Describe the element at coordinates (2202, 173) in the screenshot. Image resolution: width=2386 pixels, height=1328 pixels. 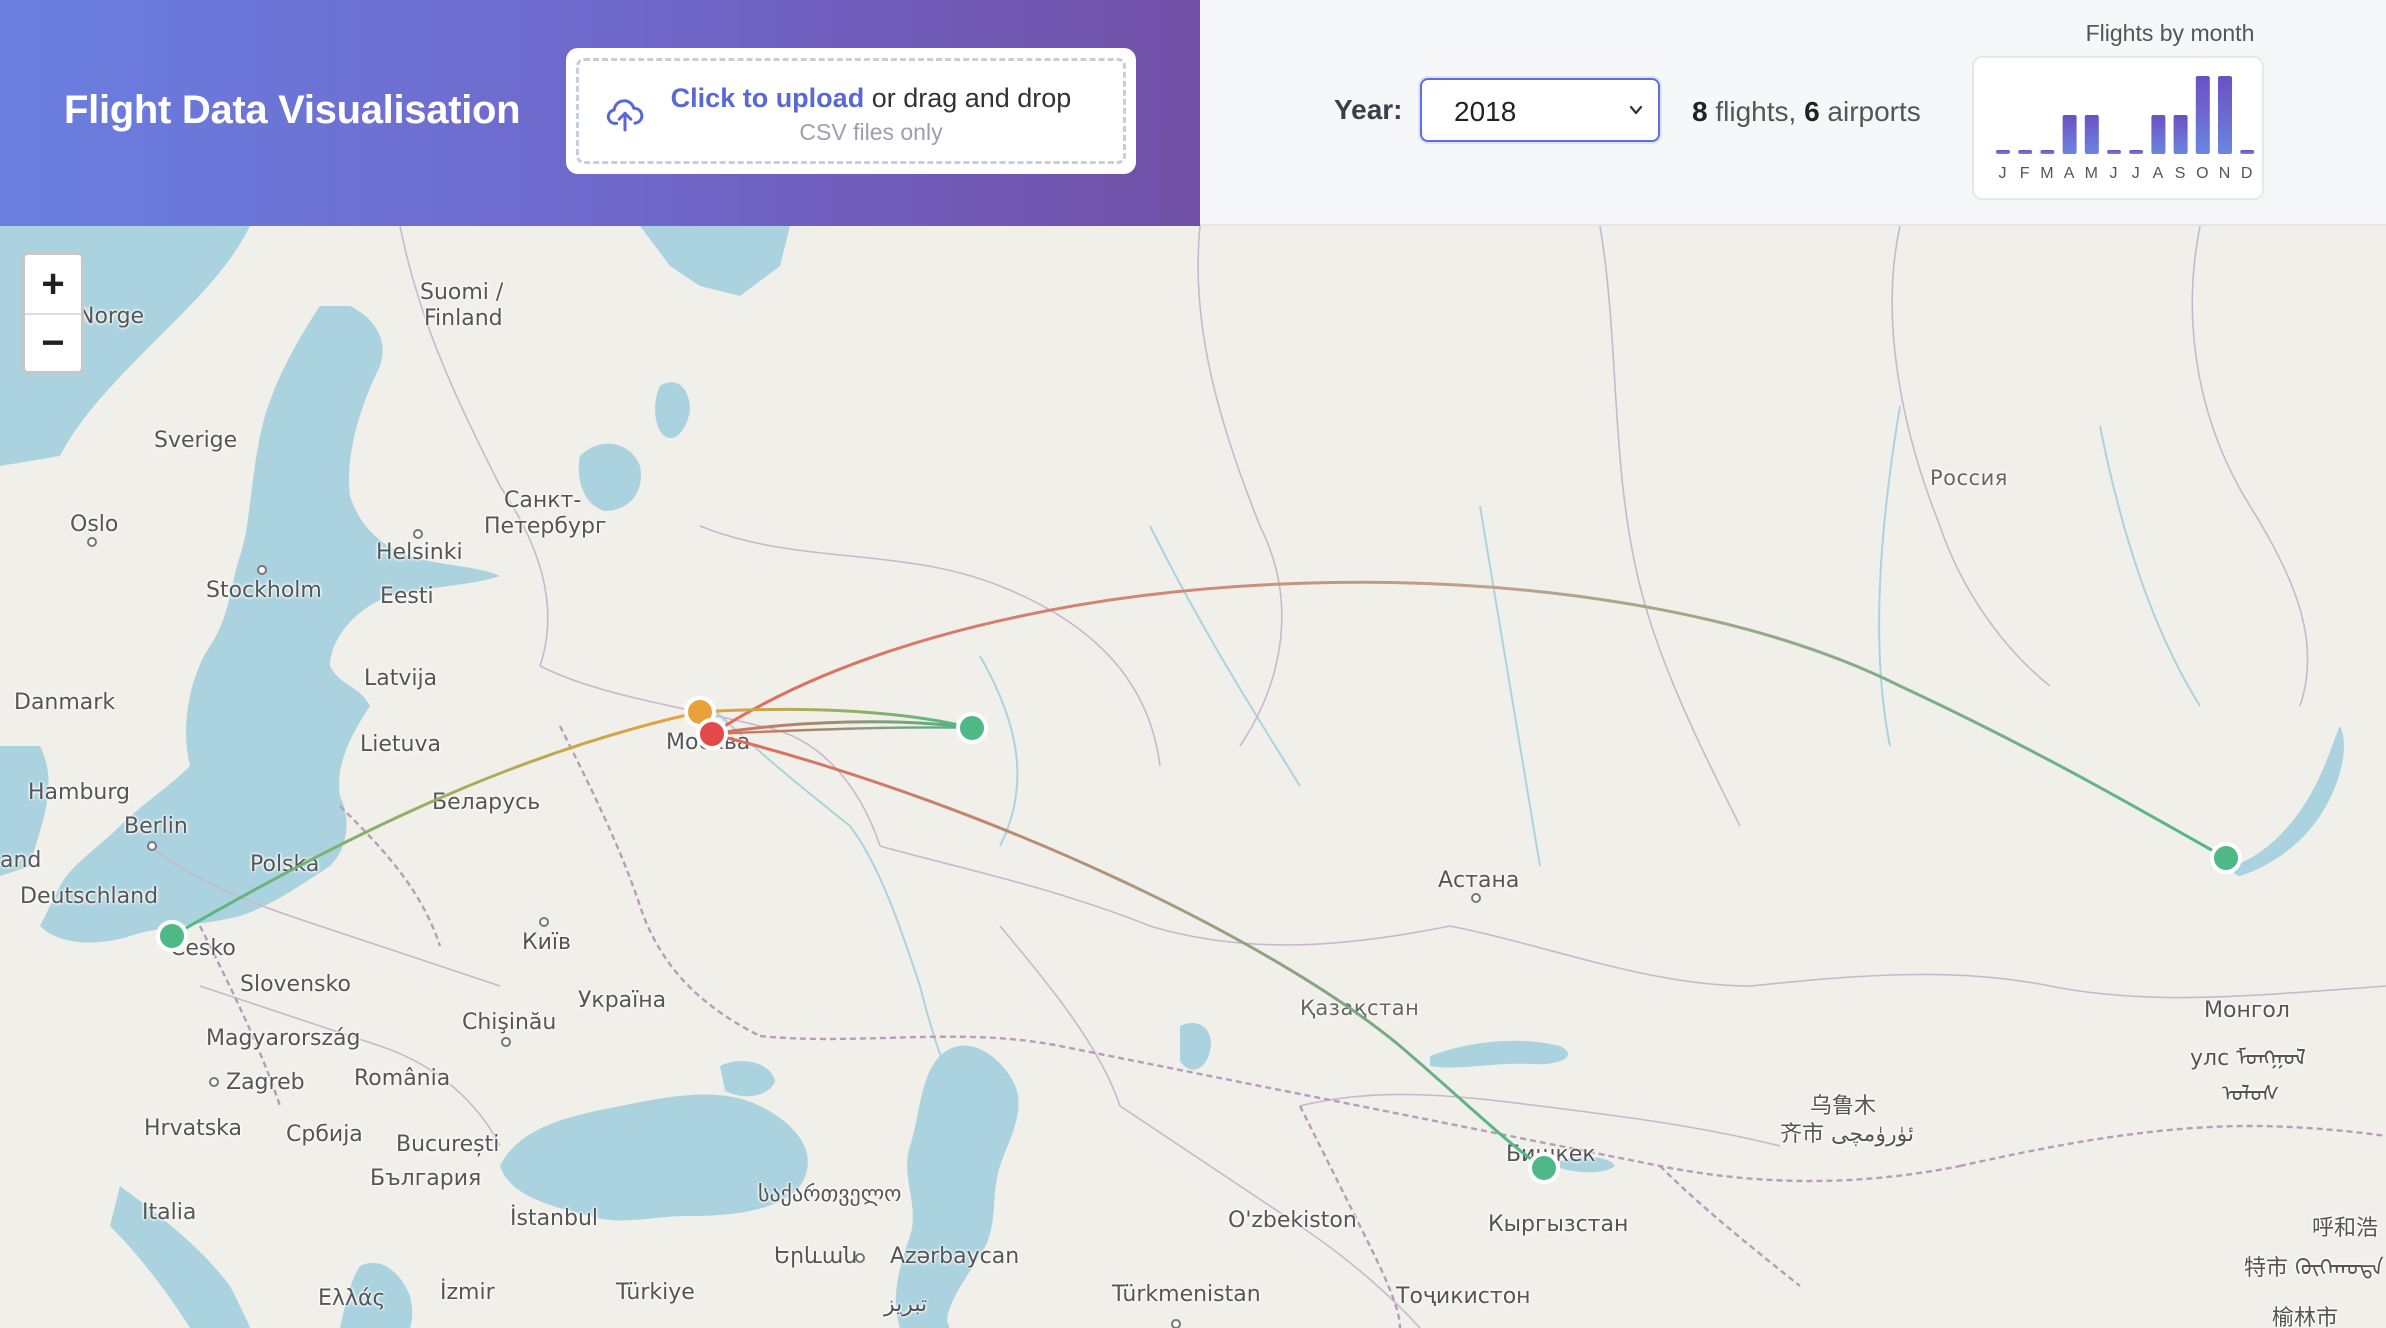
I see `month-tick-9: O` at that location.